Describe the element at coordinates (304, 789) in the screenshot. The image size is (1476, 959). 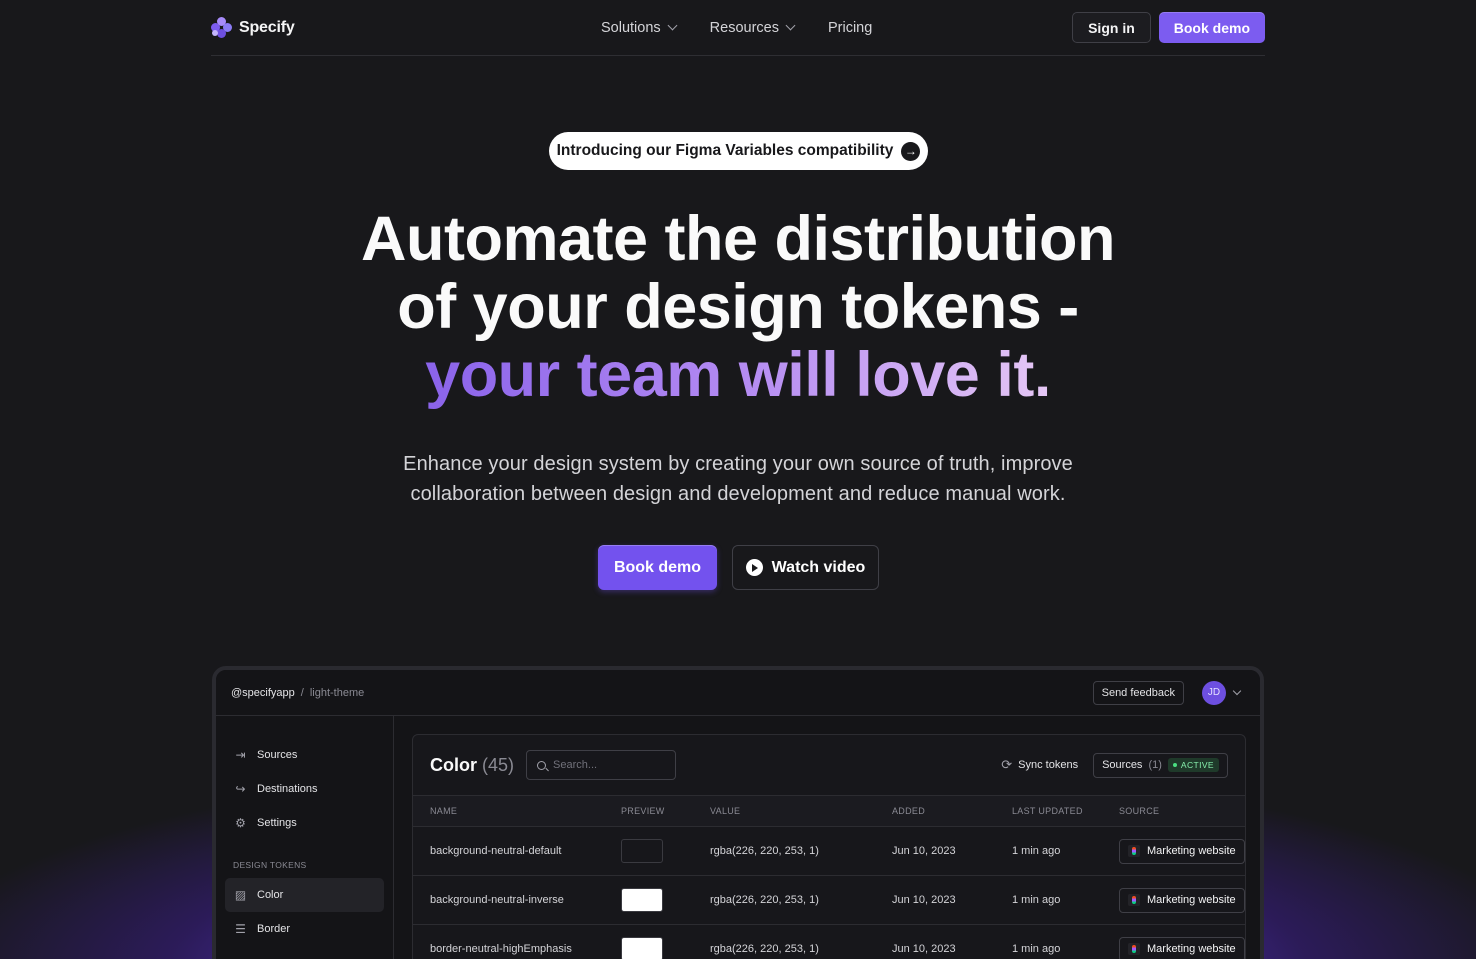
I see `sidebar-item-destinations: ↪ Destinations` at that location.